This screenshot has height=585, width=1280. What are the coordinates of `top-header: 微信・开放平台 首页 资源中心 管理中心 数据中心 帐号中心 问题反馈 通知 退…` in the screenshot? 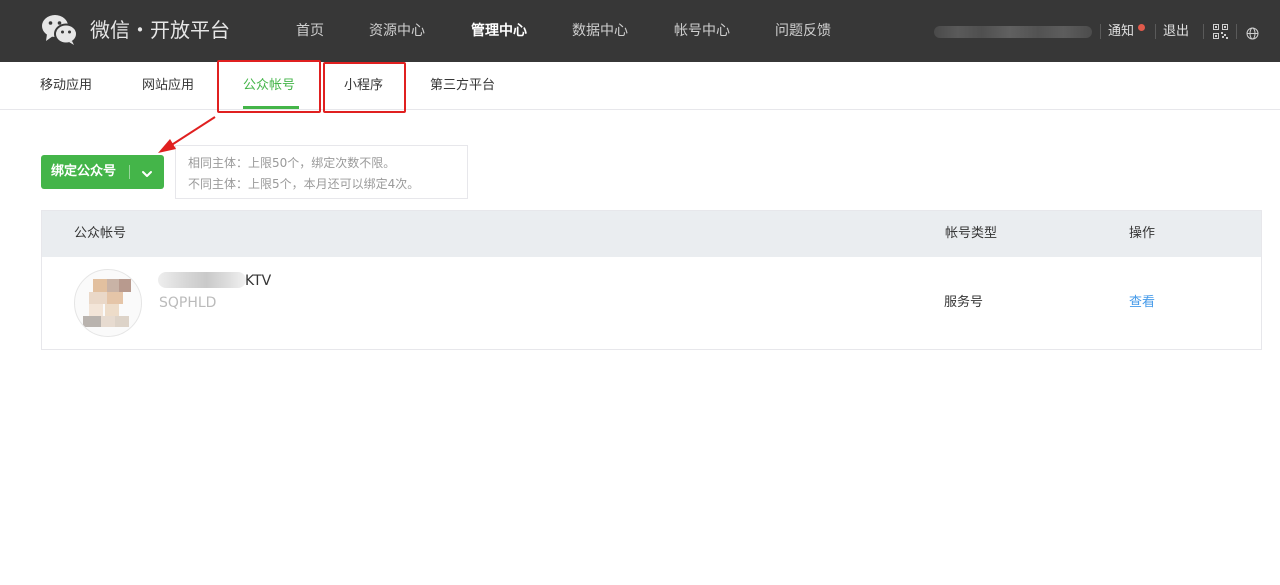 It's located at (640, 31).